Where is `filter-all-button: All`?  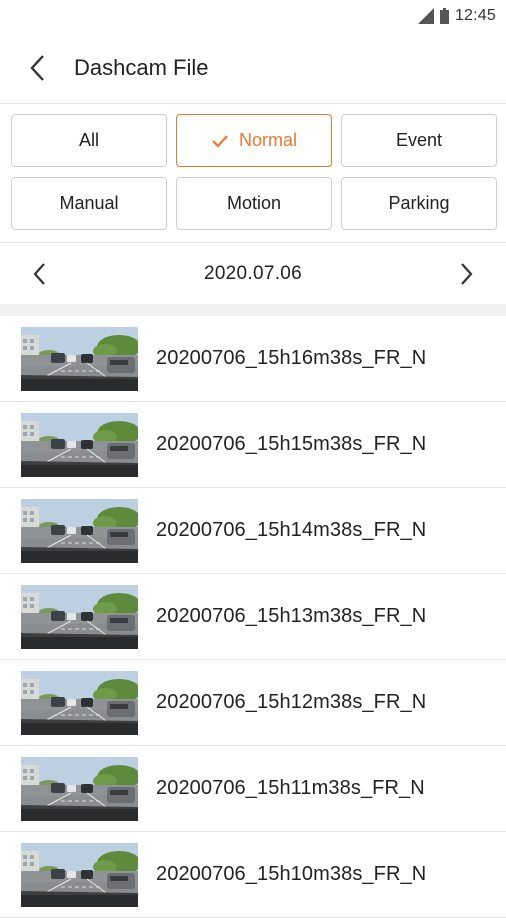 filter-all-button: All is located at coordinates (89, 140).